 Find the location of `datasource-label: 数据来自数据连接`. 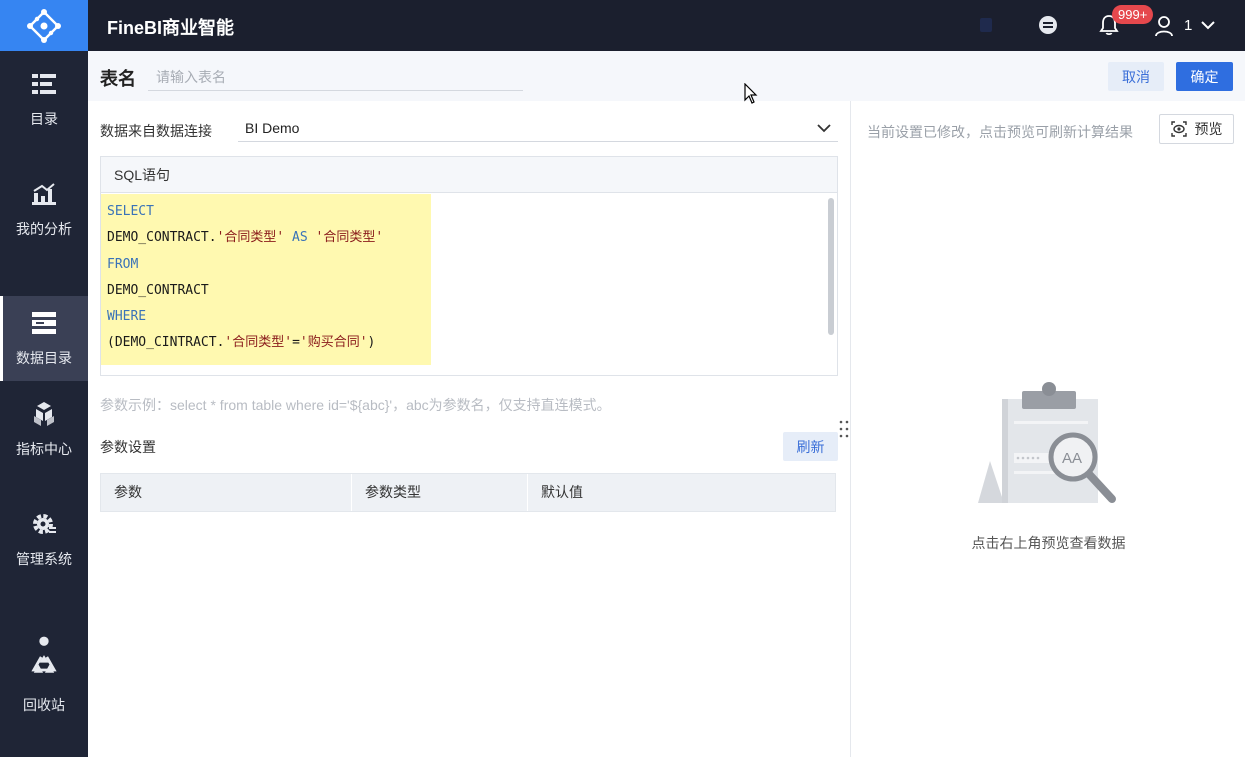

datasource-label: 数据来自数据连接 is located at coordinates (156, 131).